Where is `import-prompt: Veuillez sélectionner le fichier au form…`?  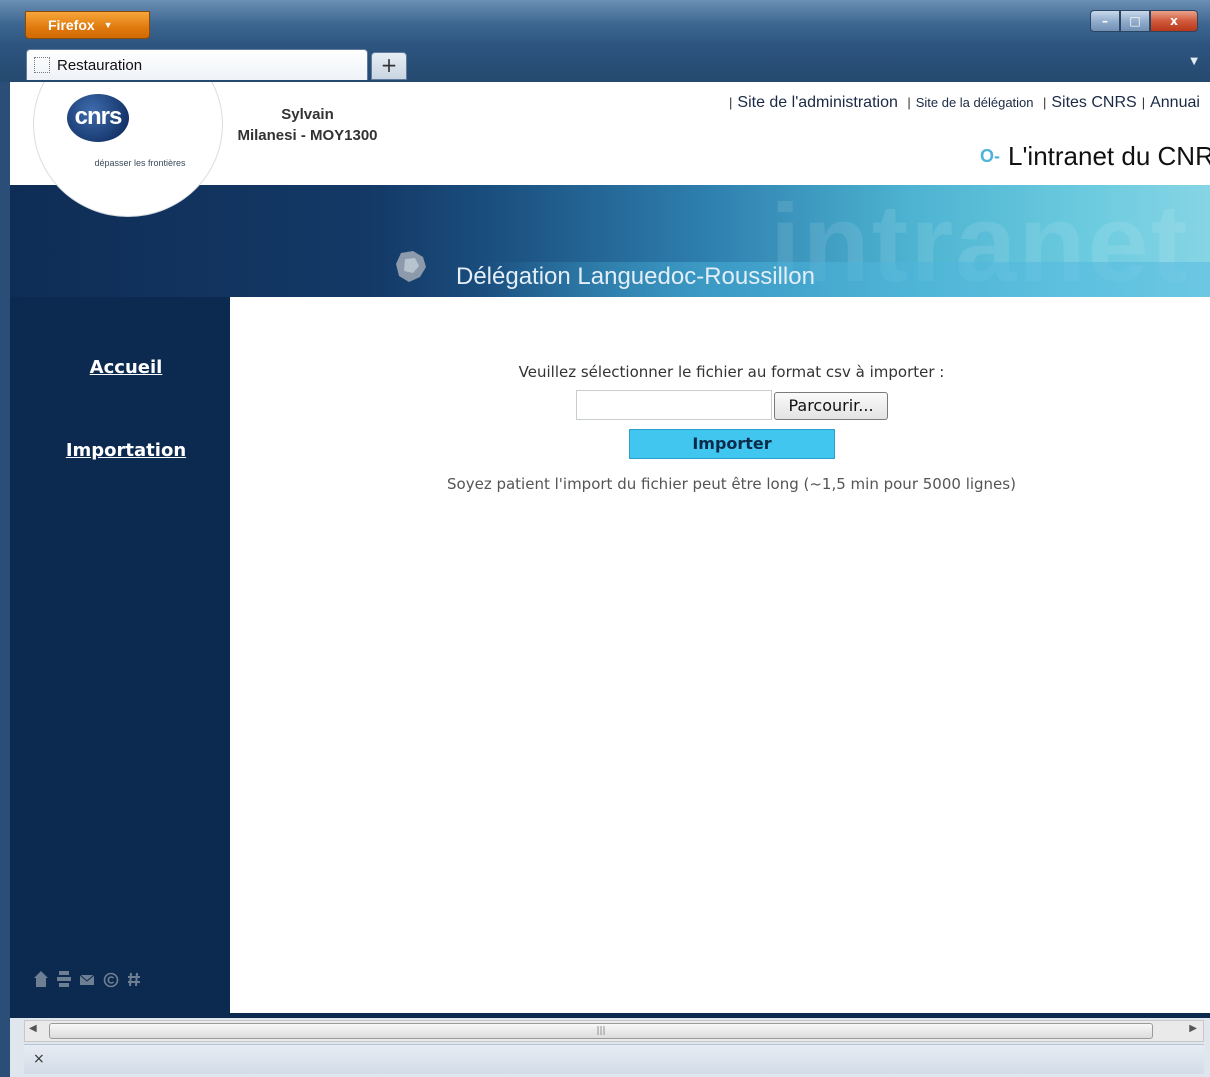 import-prompt: Veuillez sélectionner le fichier au form… is located at coordinates (731, 372).